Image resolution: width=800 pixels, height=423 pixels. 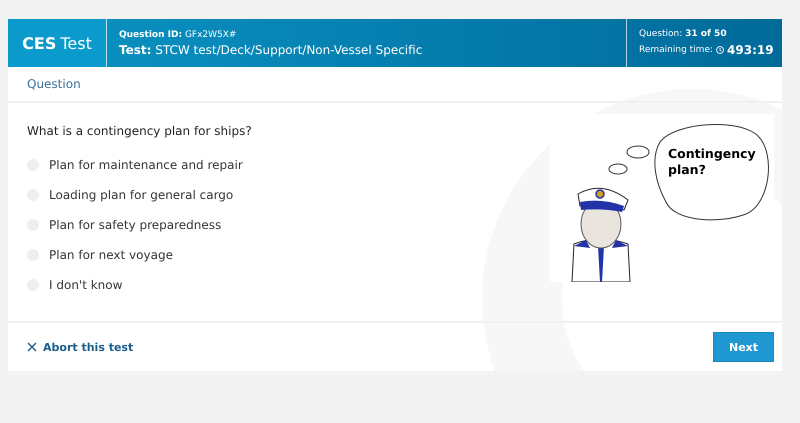 I want to click on bubble-text: Contingency plan?, so click(x=712, y=162).